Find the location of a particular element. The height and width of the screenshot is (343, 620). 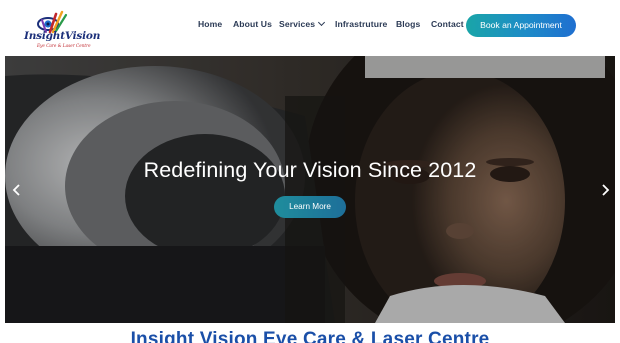

nav-about-us: About Us is located at coordinates (252, 24).